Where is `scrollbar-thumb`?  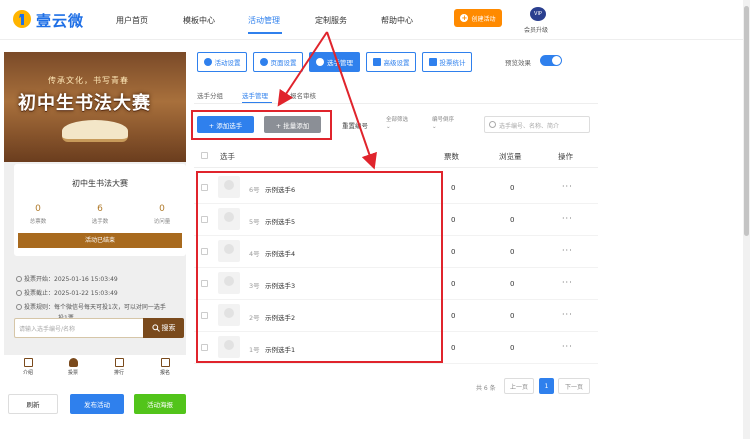 scrollbar-thumb is located at coordinates (746, 121).